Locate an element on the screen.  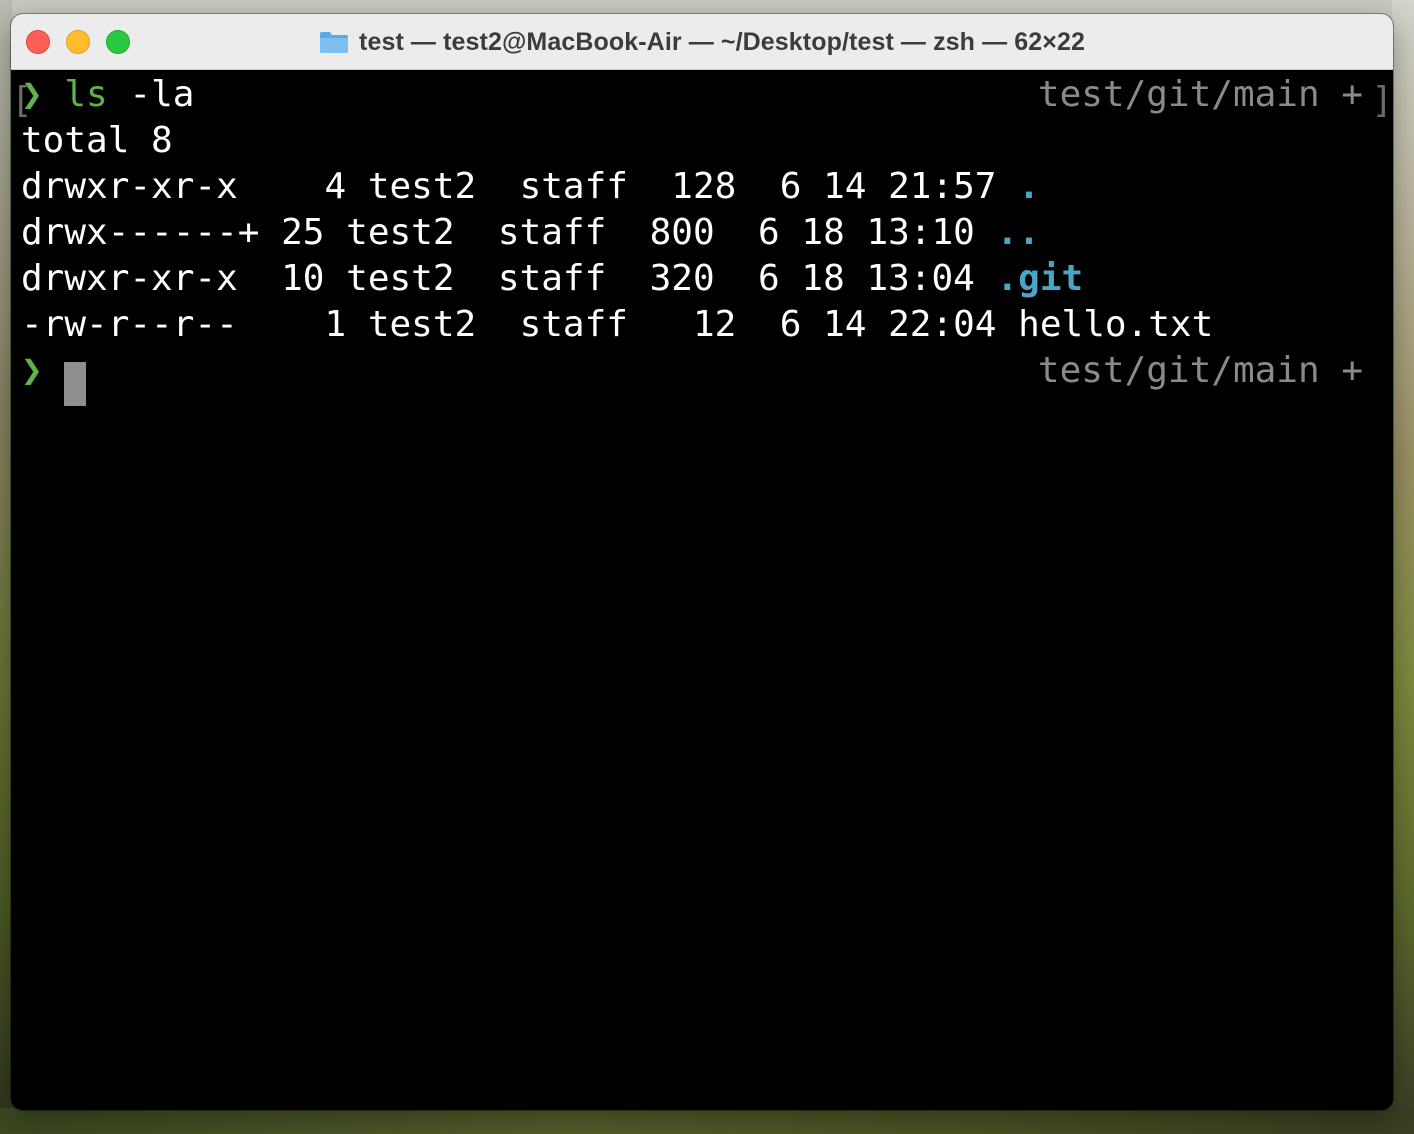
desktop-wallpaper-right is located at coordinates (1403, 567).